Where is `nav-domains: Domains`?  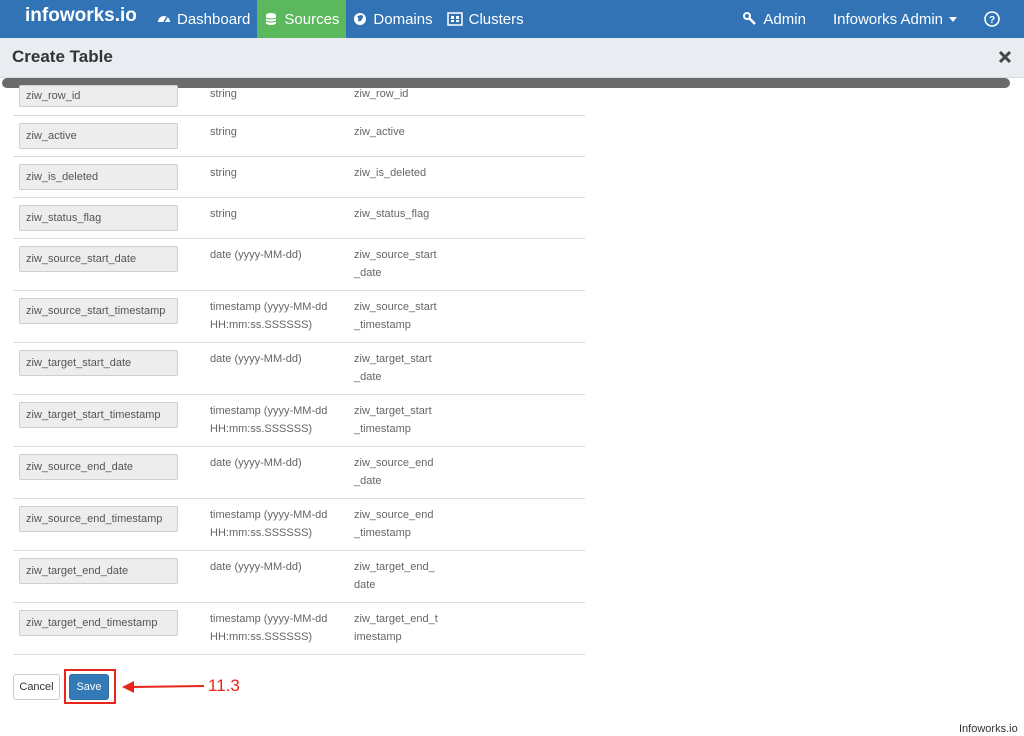
nav-domains: Domains is located at coordinates (392, 19).